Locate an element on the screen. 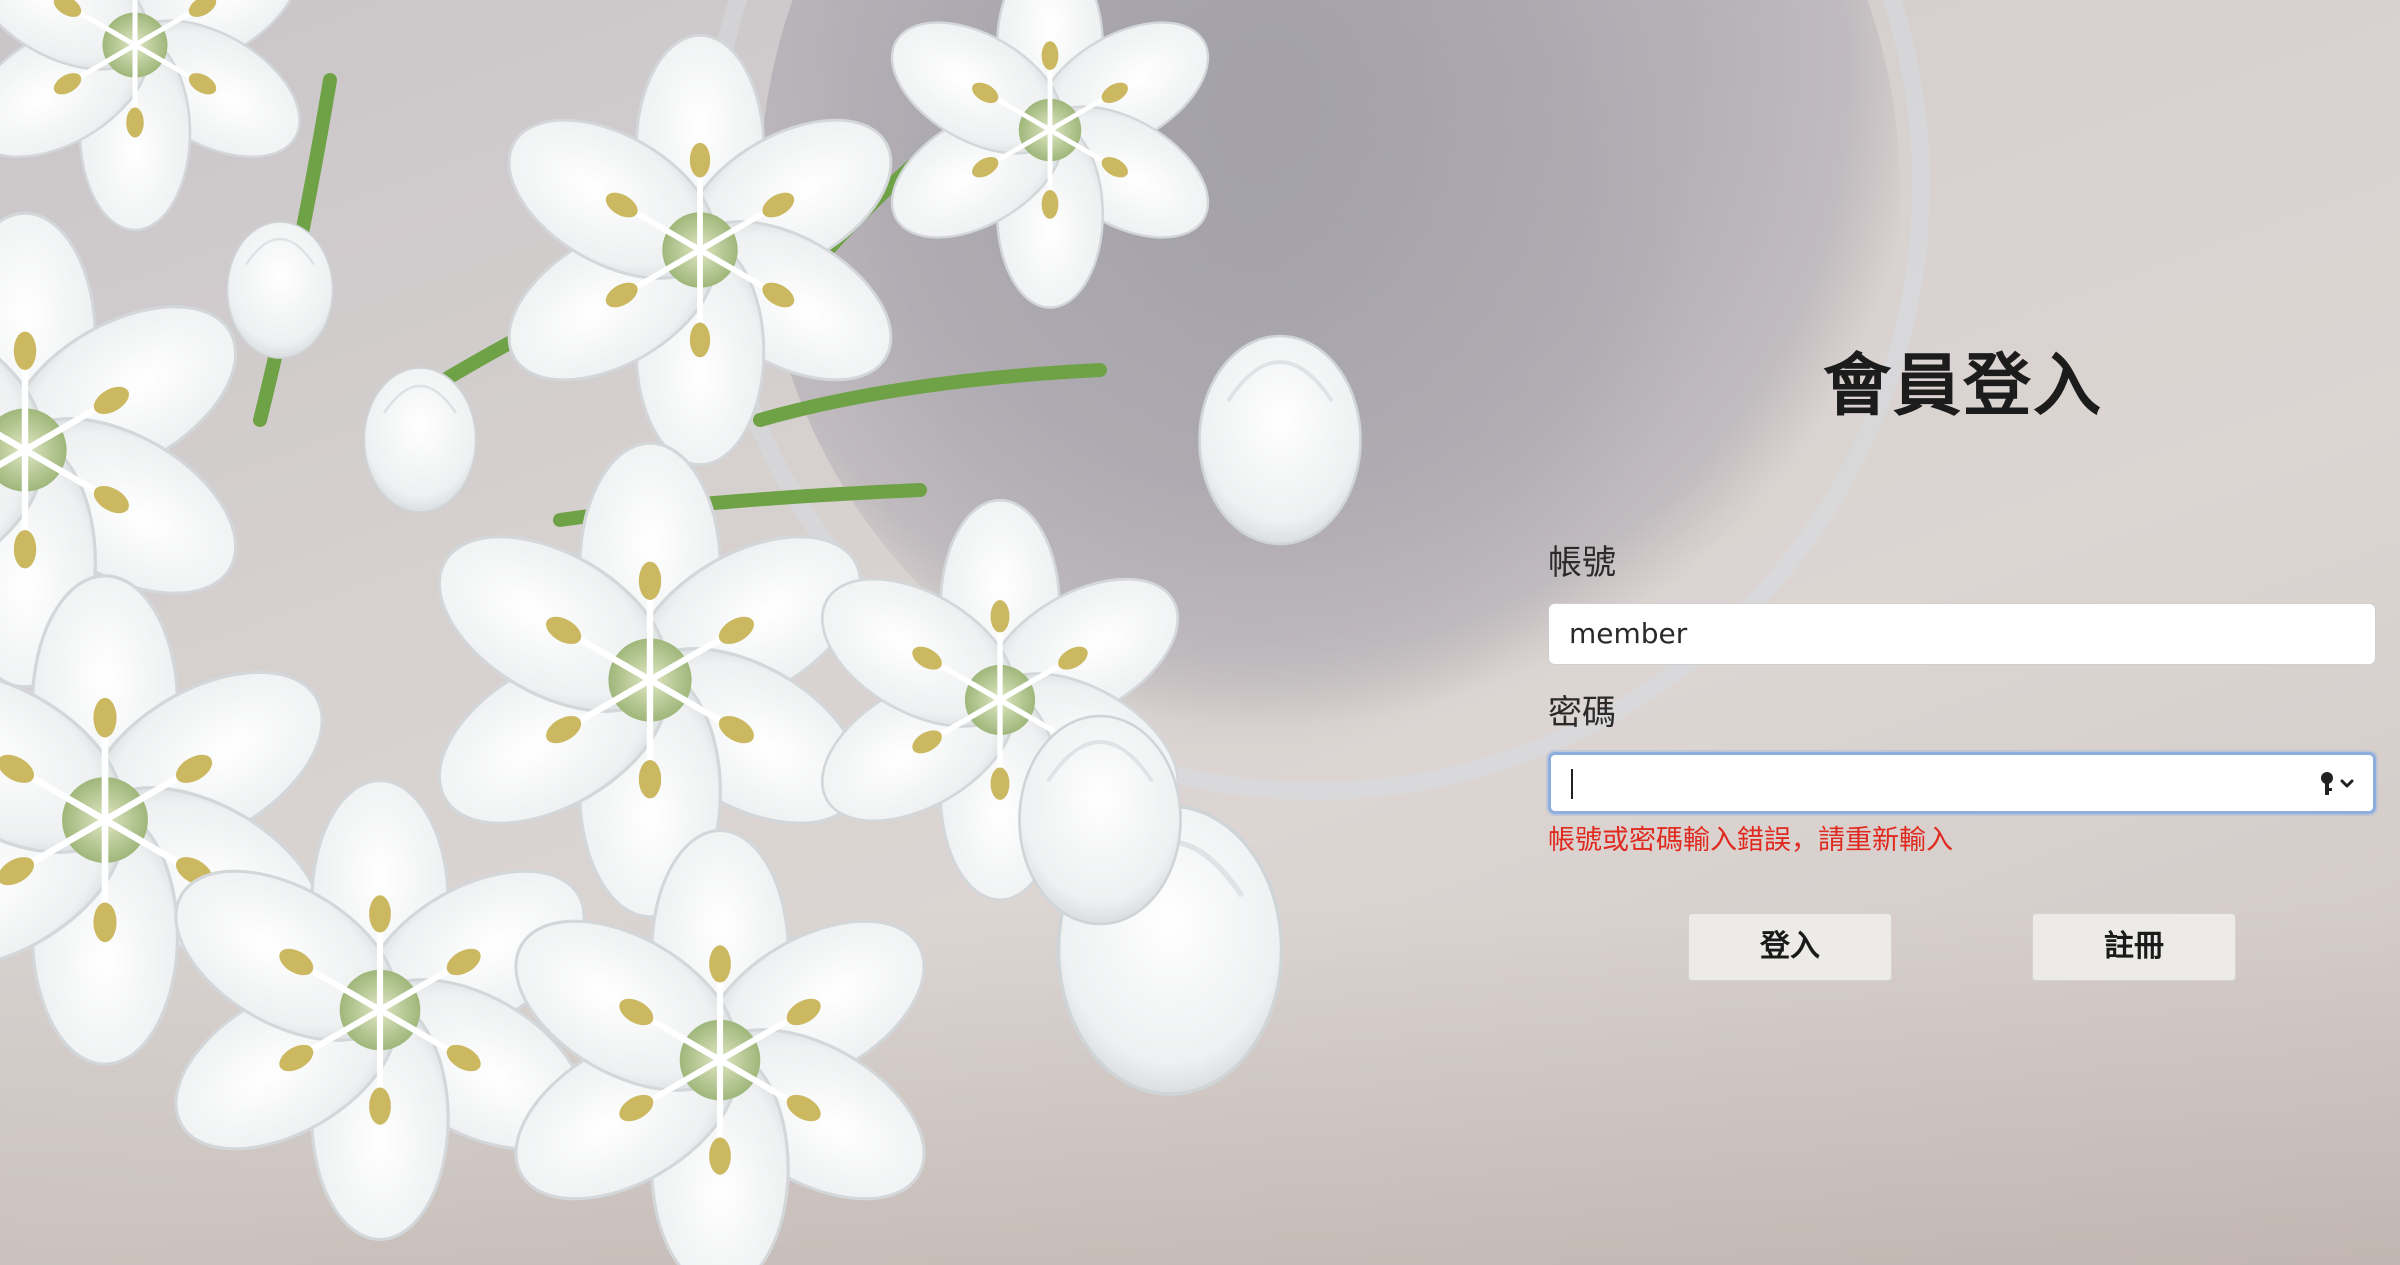  password-label: 密碼 is located at coordinates (1582, 713).